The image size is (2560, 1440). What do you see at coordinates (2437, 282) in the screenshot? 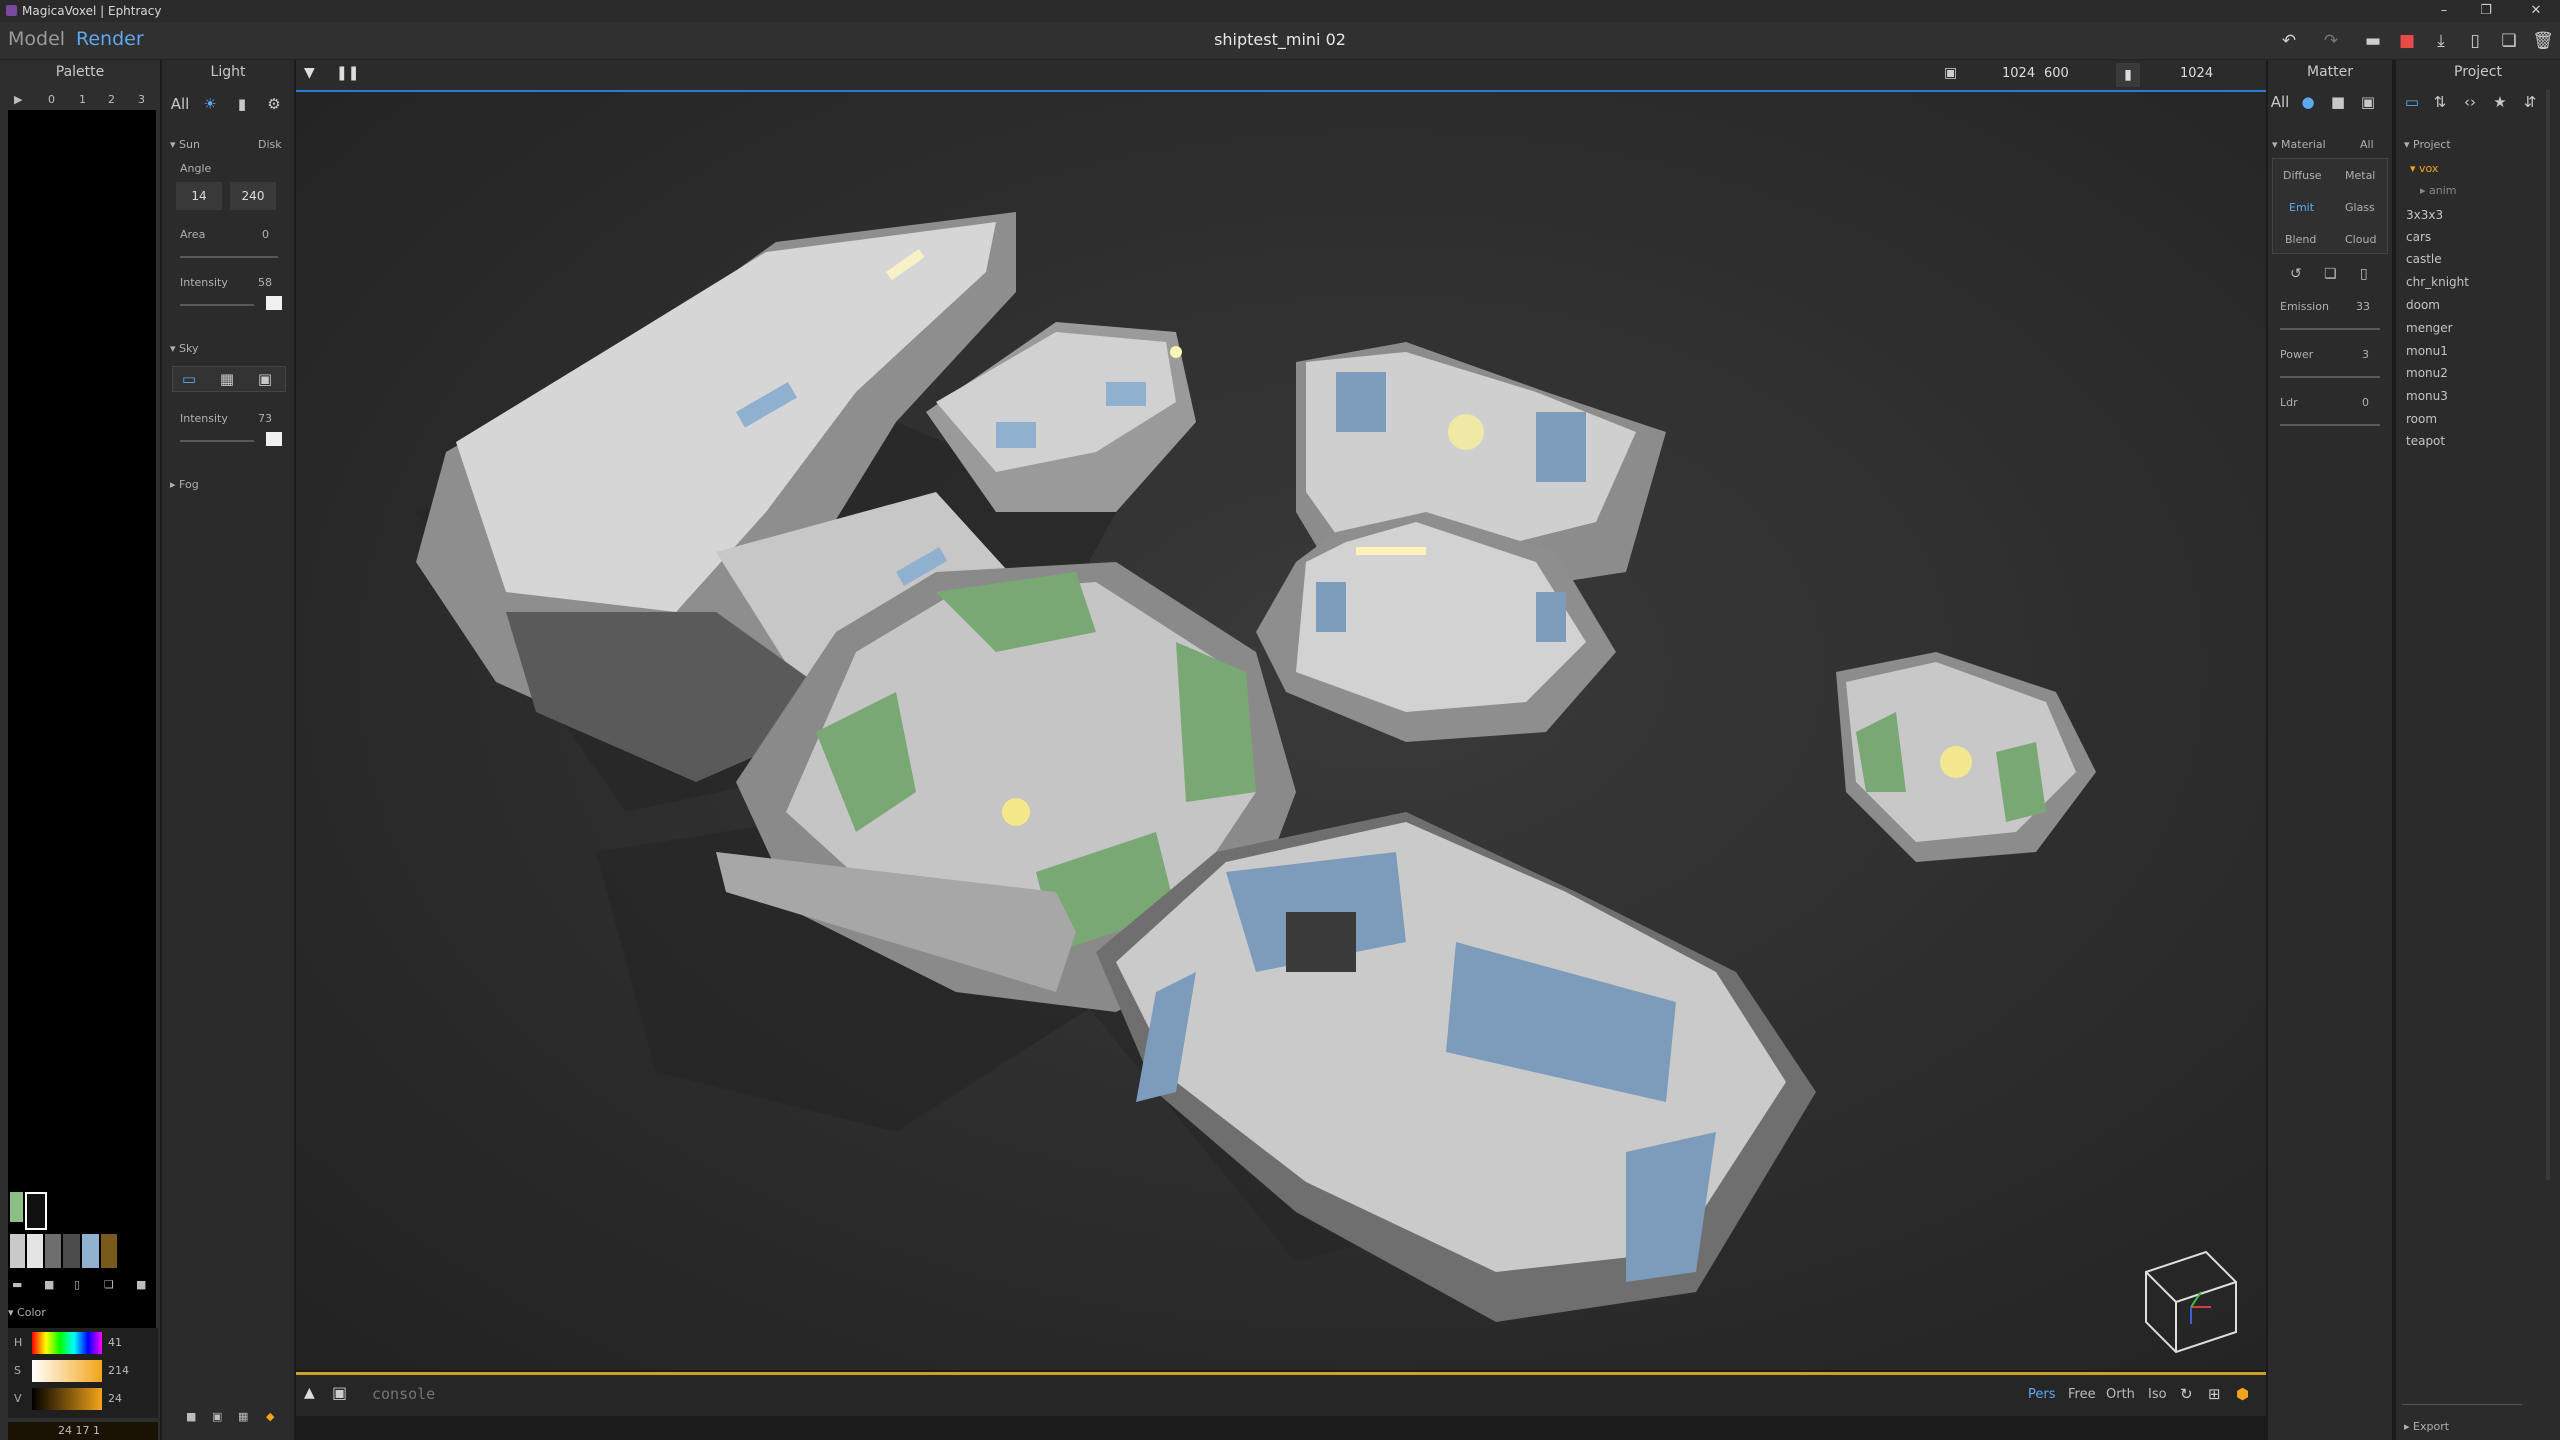
I see `project-item: chr_knight` at bounding box center [2437, 282].